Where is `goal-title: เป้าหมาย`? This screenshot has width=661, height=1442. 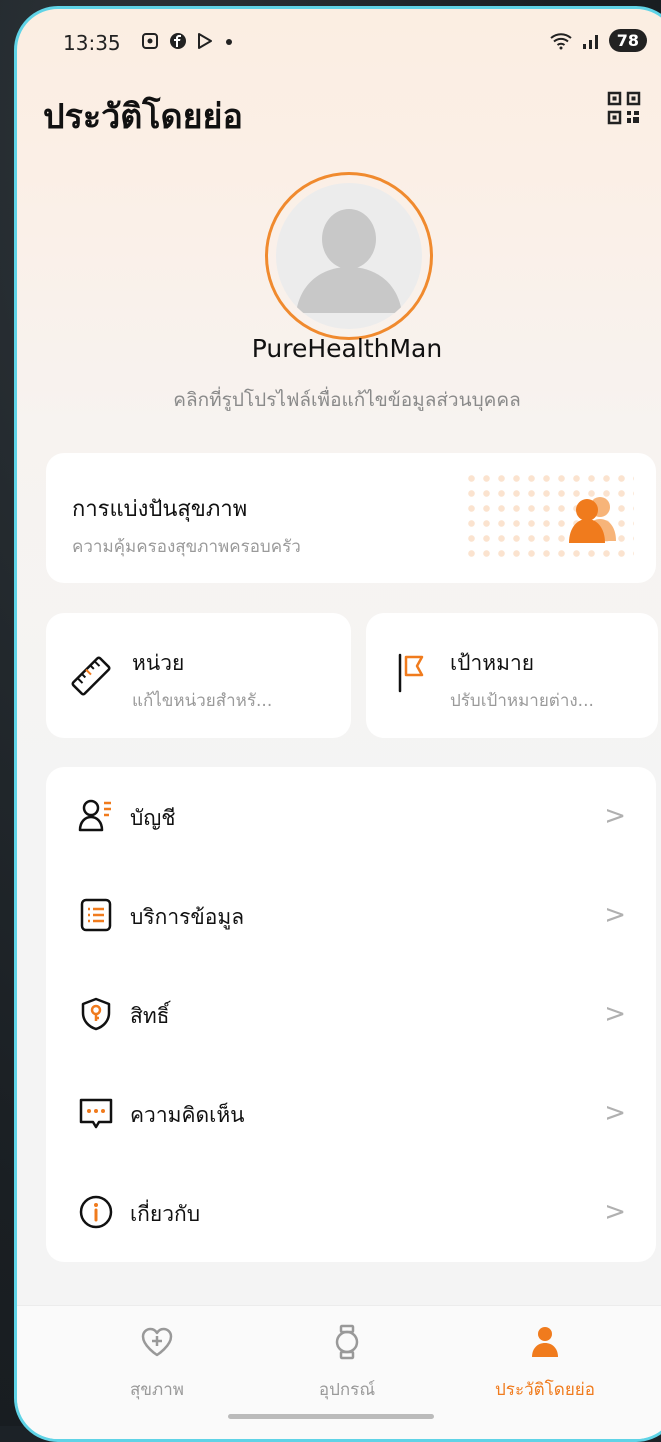
goal-title: เป้าหมาย is located at coordinates (492, 663).